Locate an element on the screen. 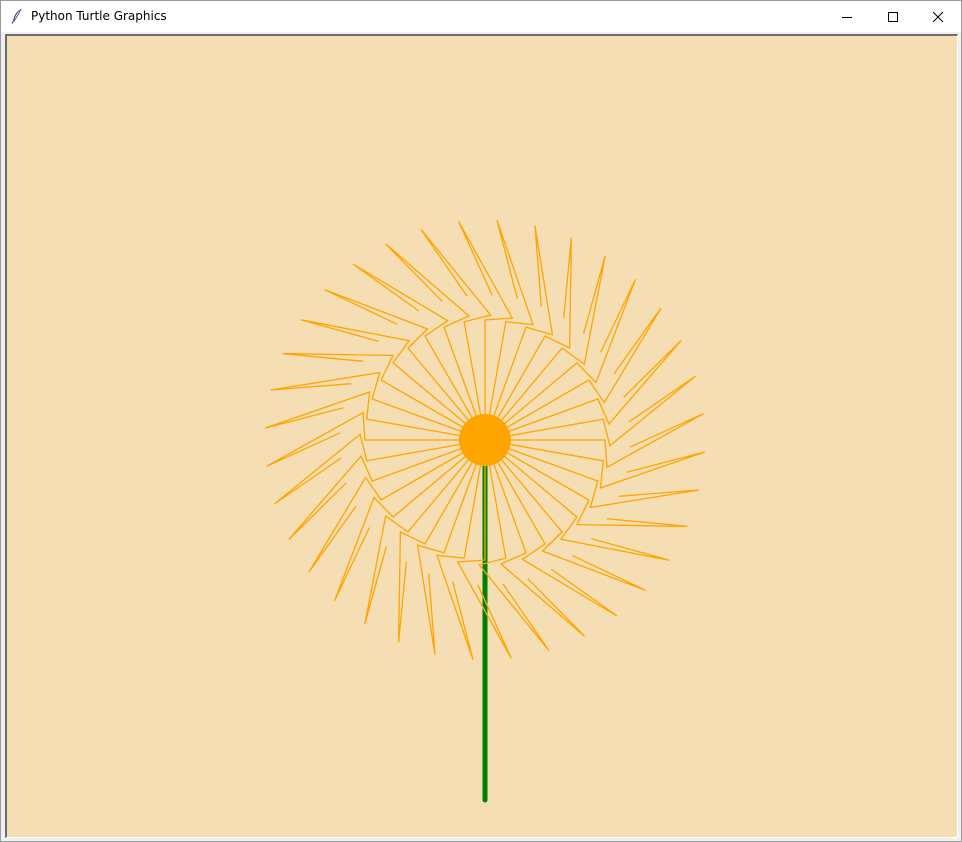  flower-center is located at coordinates (485, 440).